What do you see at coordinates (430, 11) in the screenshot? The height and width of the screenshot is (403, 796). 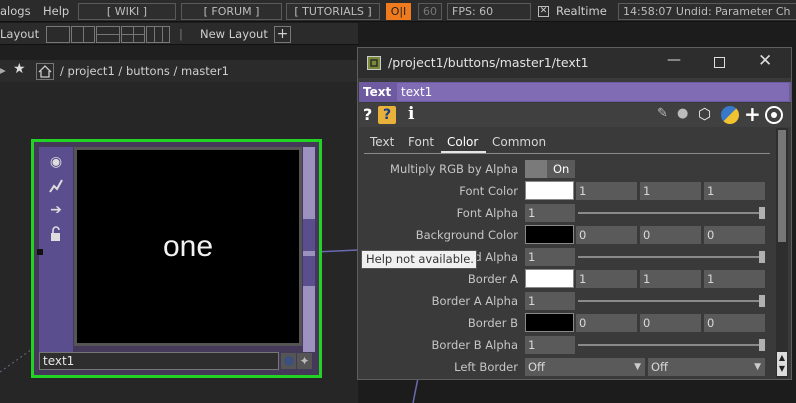 I see `fps-target-field: 60` at bounding box center [430, 11].